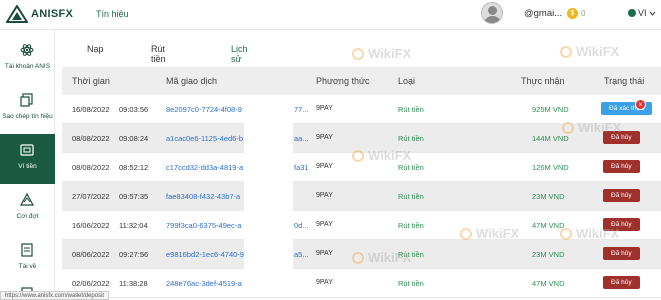 This screenshot has height=300, width=661. I want to click on avatar-body, so click(492, 19).